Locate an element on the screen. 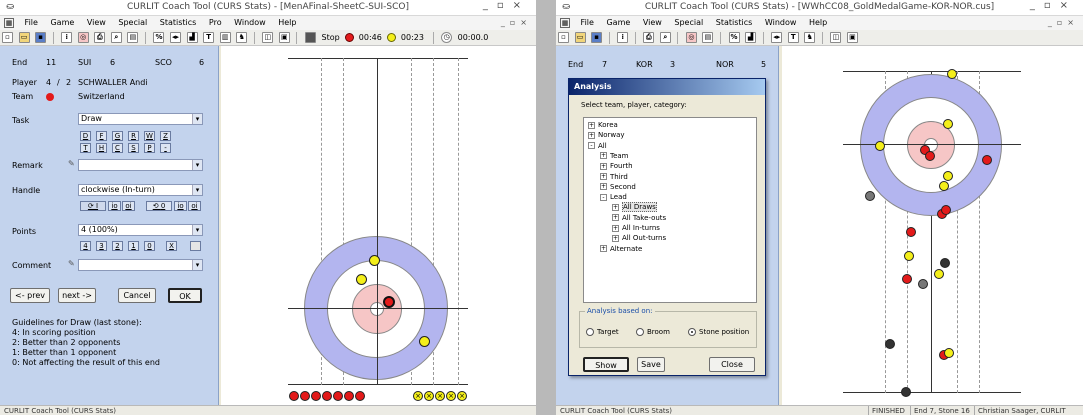  radio-target: Target is located at coordinates (602, 332).